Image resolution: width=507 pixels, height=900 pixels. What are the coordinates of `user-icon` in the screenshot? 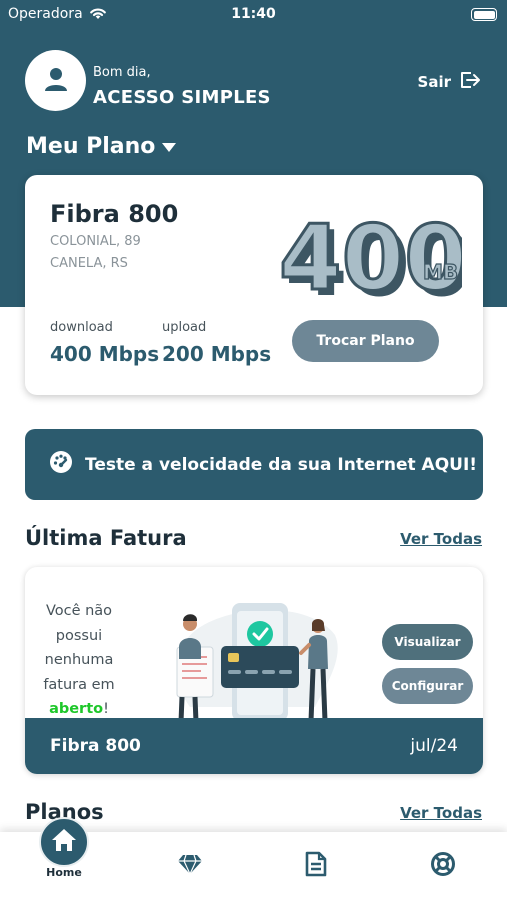 It's located at (56, 81).